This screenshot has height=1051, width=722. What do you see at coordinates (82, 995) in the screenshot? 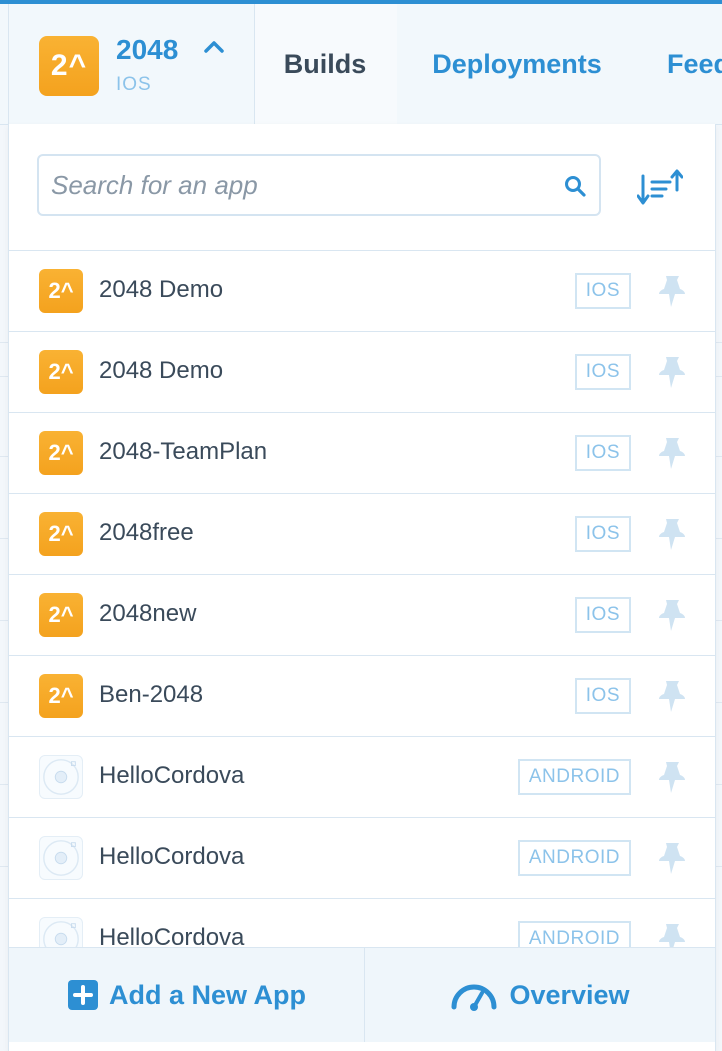
I see `plus-square-icon` at bounding box center [82, 995].